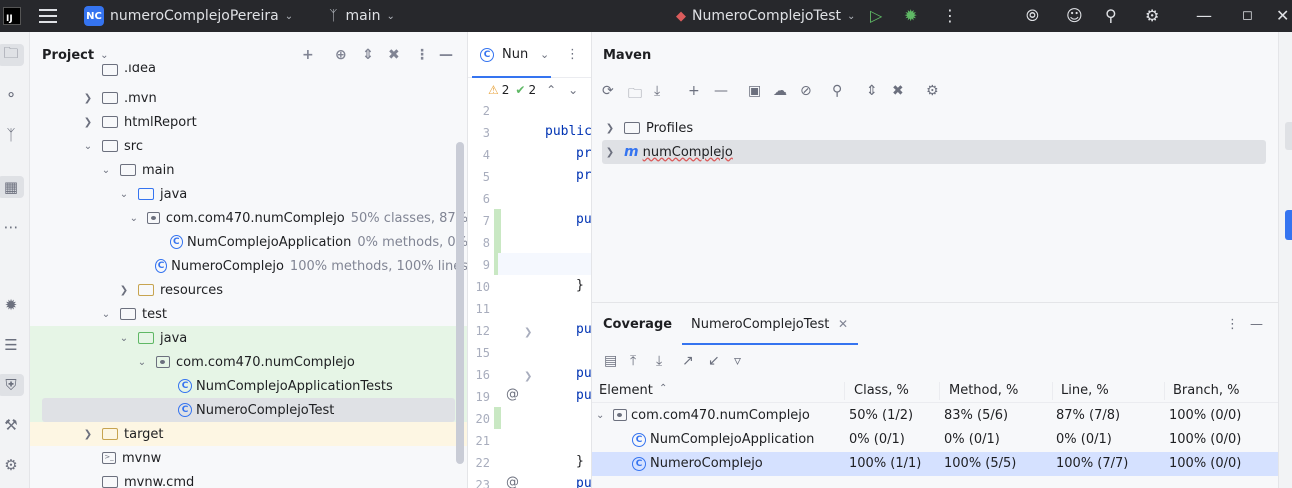 The image size is (1292, 488). I want to click on tree-item-mvn: ❯ .mvn, so click(248, 98).